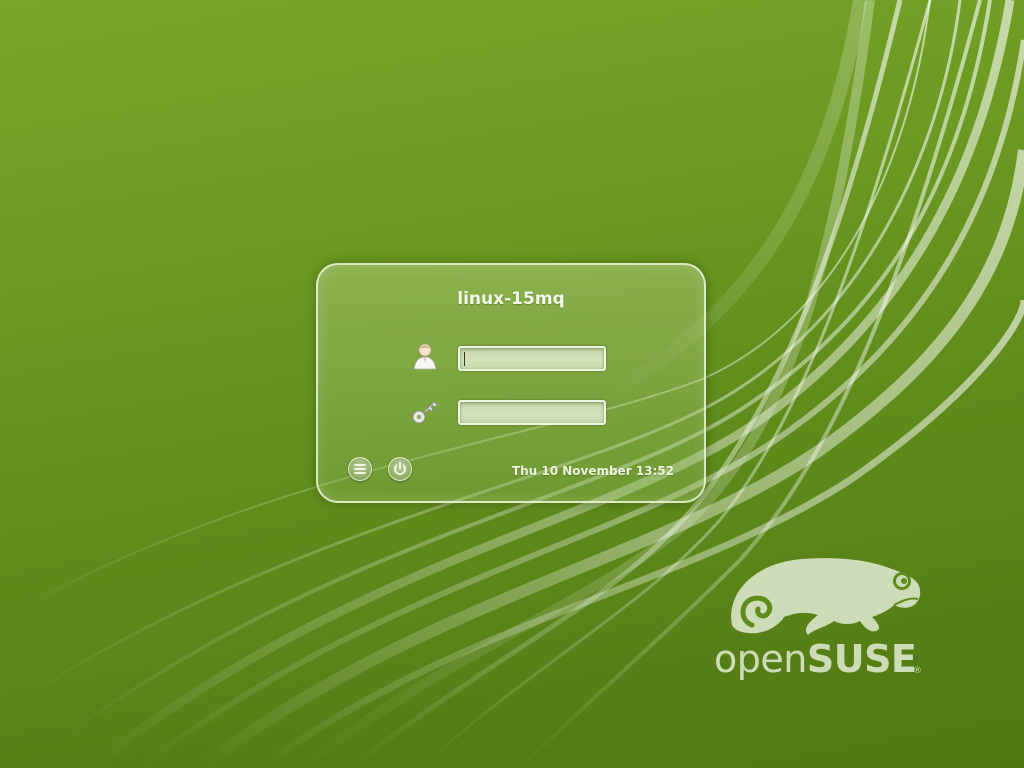 The image size is (1024, 768). What do you see at coordinates (511, 299) in the screenshot?
I see `hostname-label: linux-15mq` at bounding box center [511, 299].